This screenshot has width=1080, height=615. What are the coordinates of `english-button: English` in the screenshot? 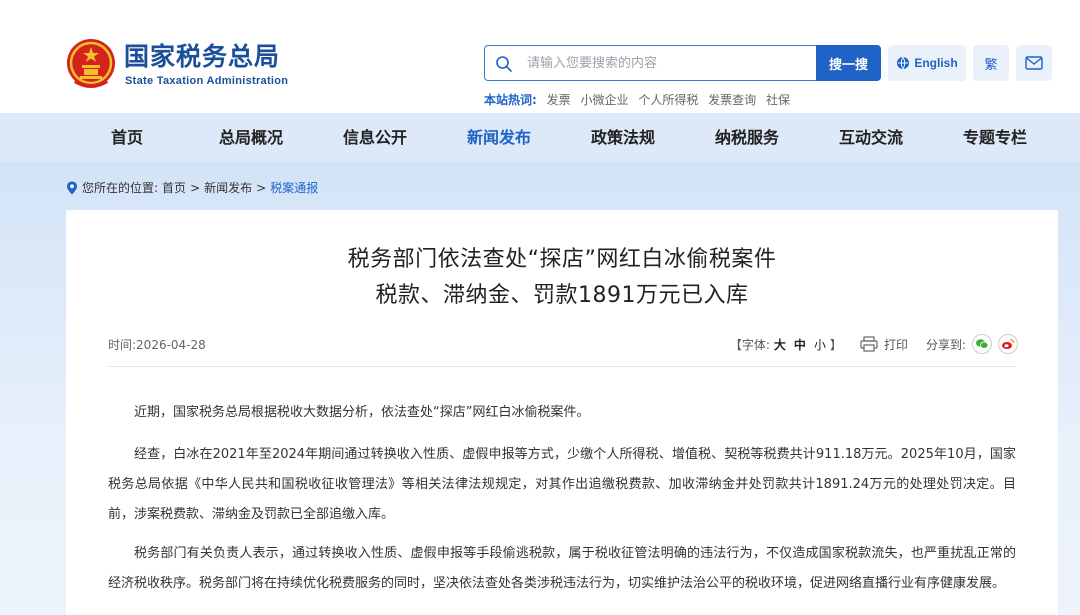 It's located at (927, 63).